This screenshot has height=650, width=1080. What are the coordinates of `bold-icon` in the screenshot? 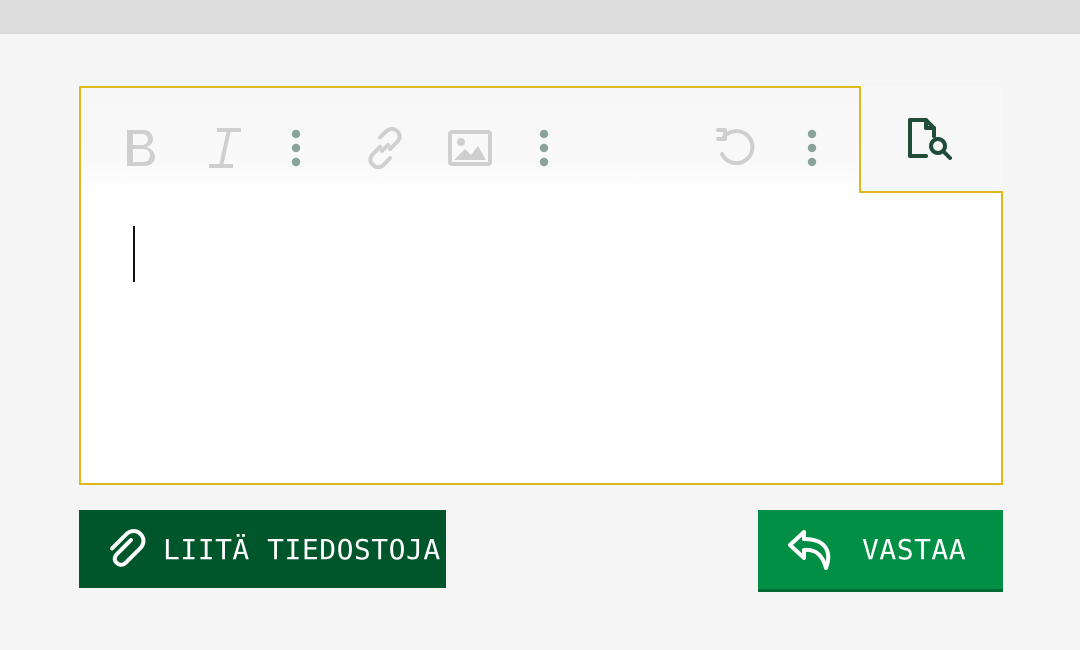 It's located at (141, 148).